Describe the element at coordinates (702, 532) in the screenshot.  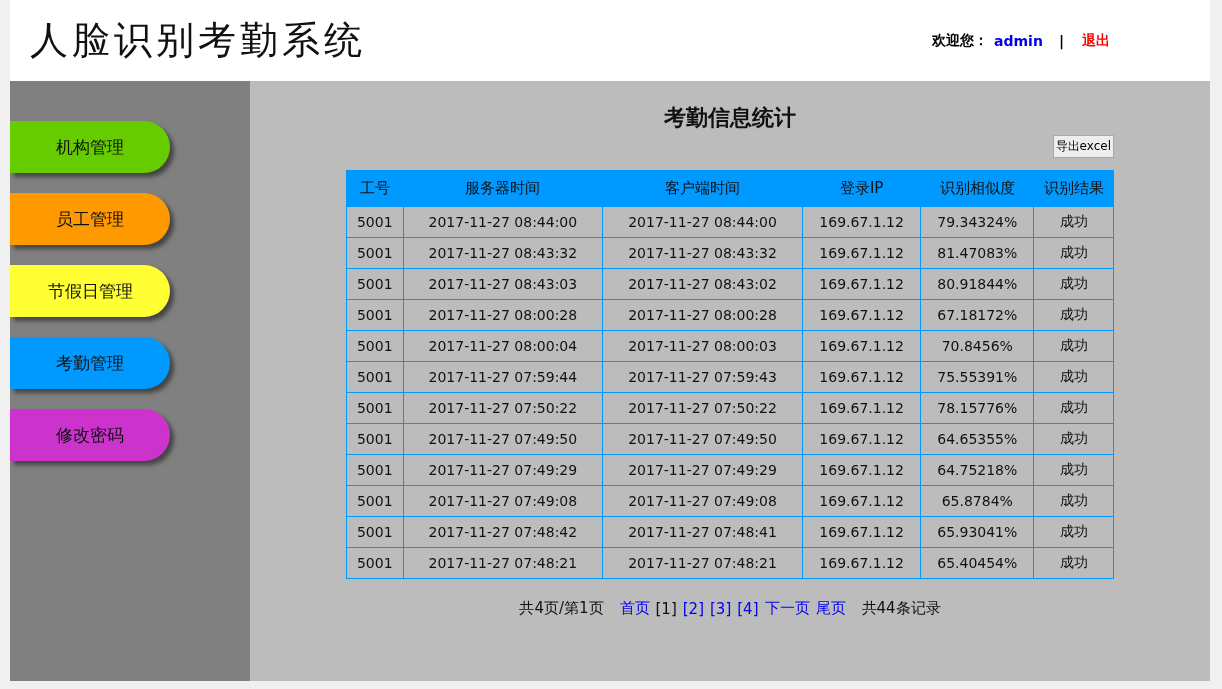
I see `table-cell: 2017-11-27 07:48:41` at that location.